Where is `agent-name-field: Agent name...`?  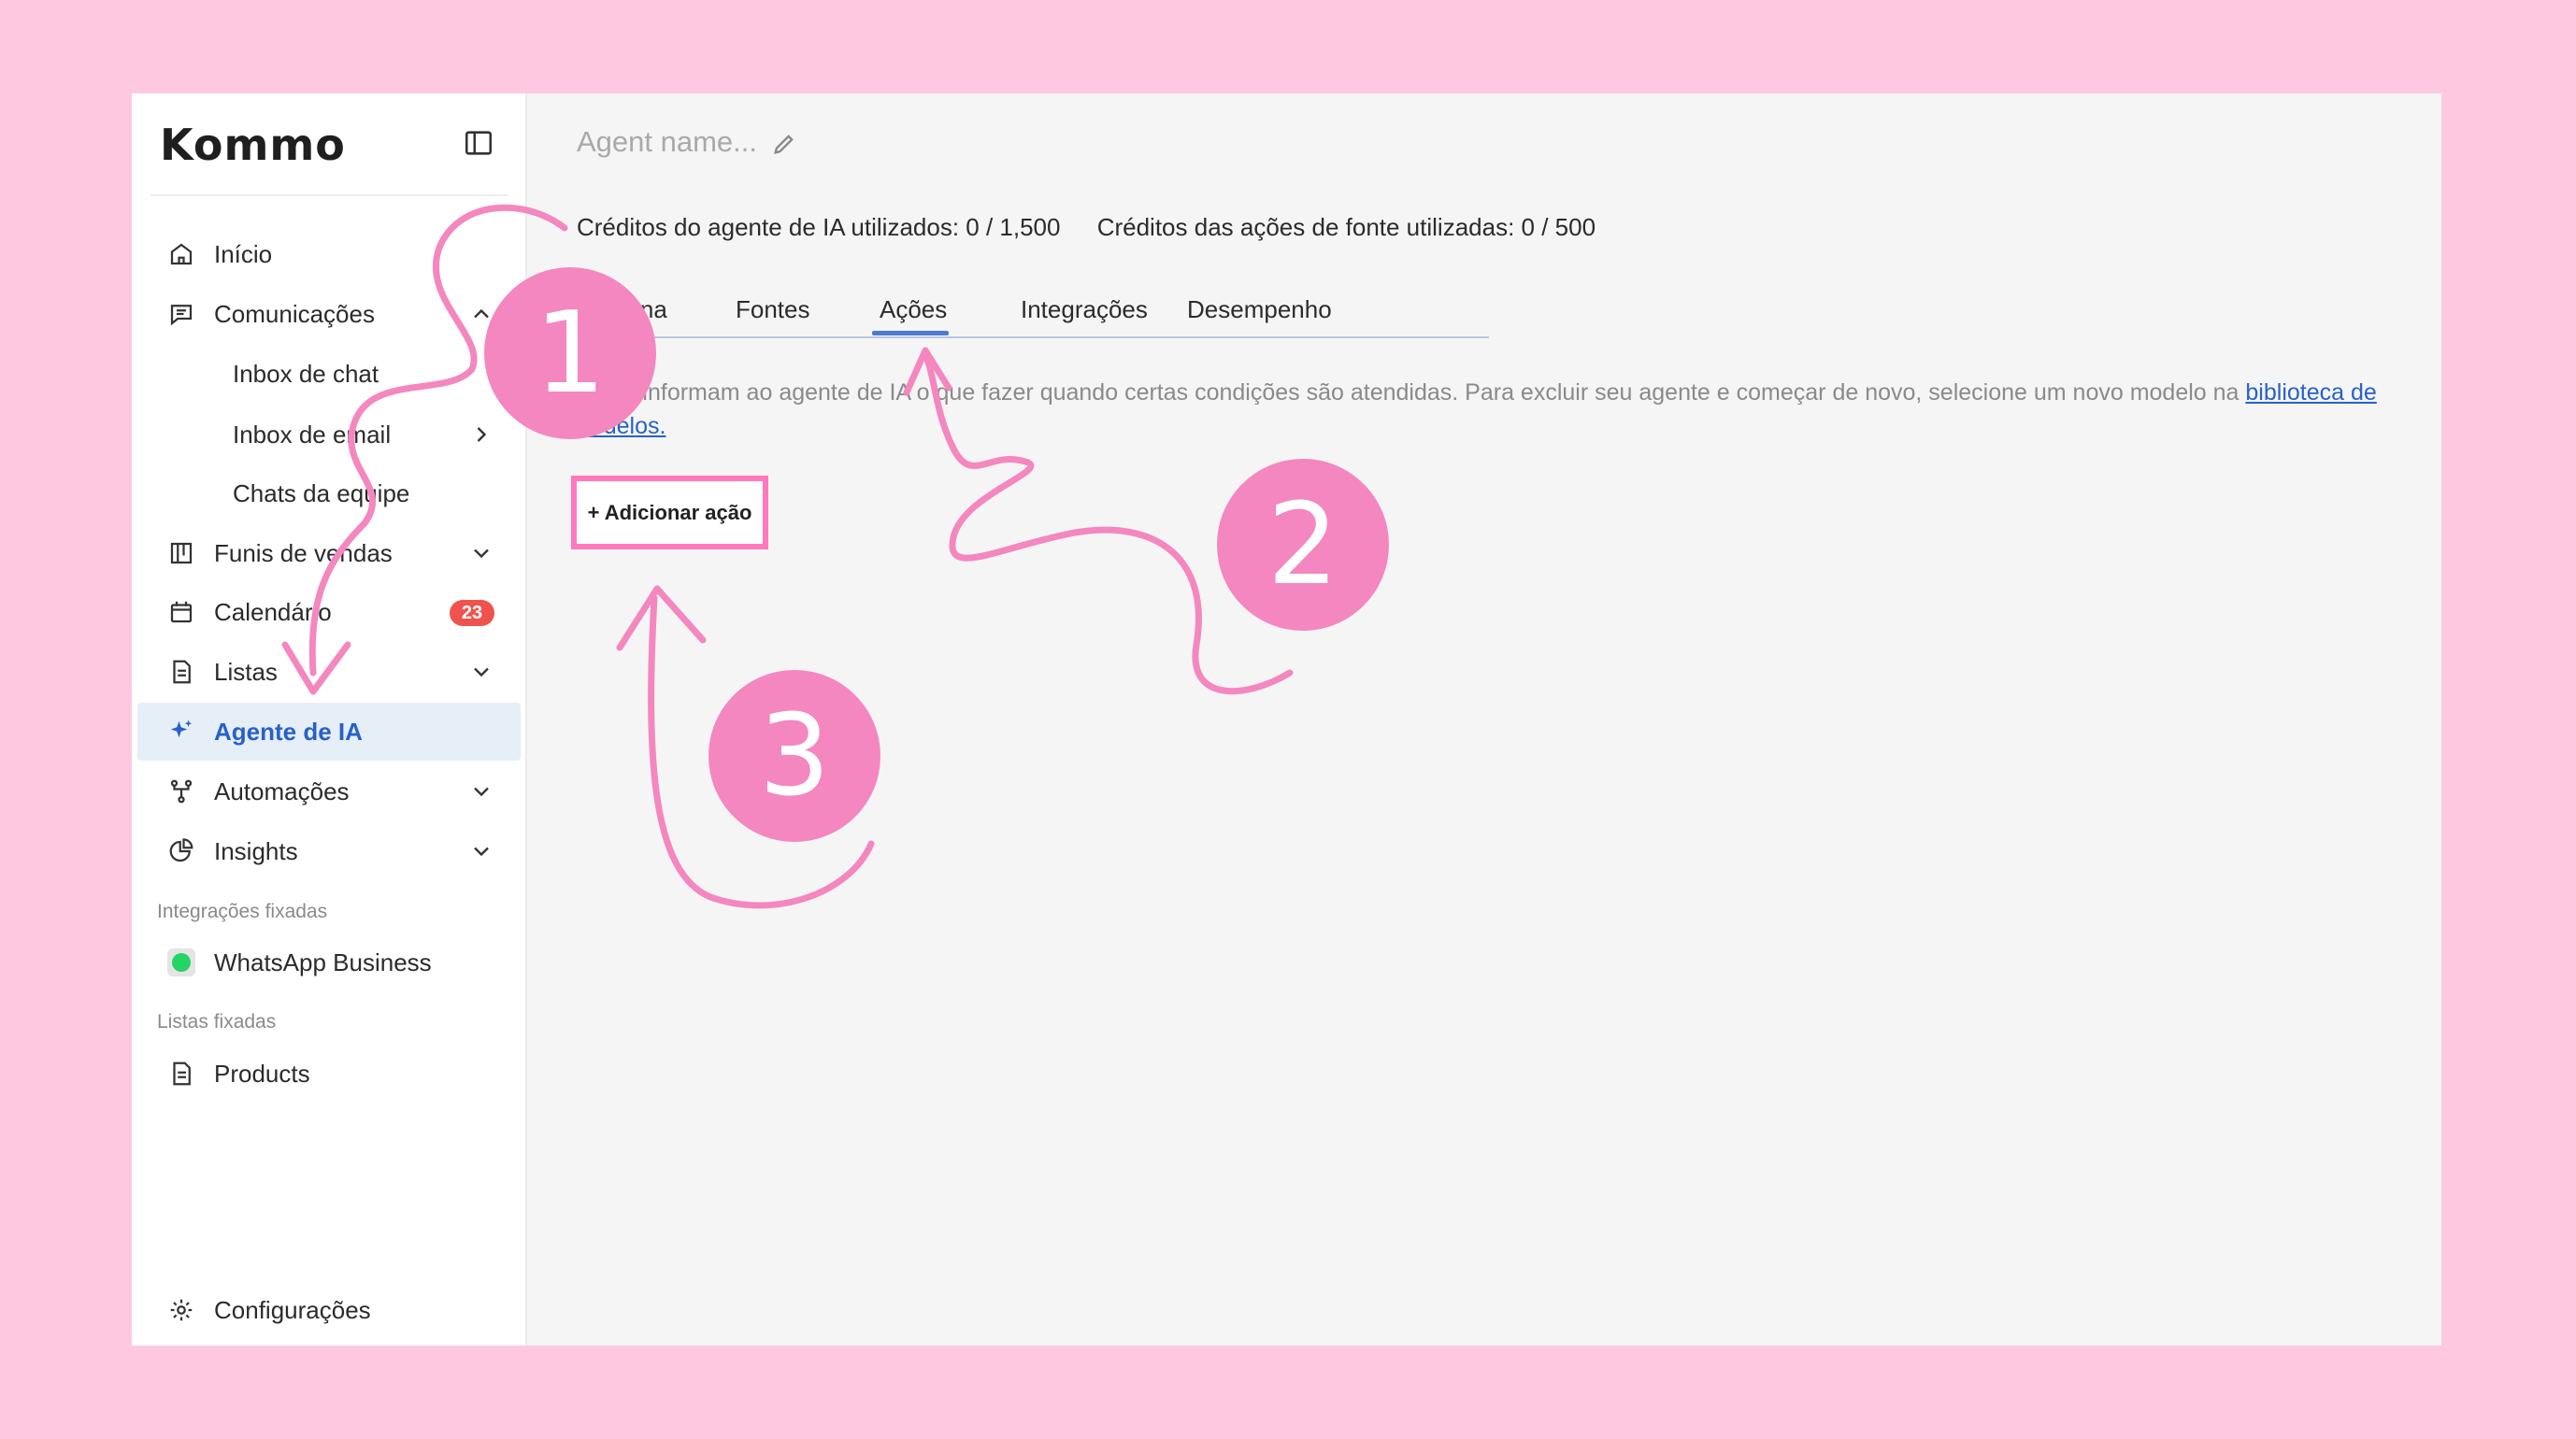
agent-name-field: Agent name... is located at coordinates (667, 142).